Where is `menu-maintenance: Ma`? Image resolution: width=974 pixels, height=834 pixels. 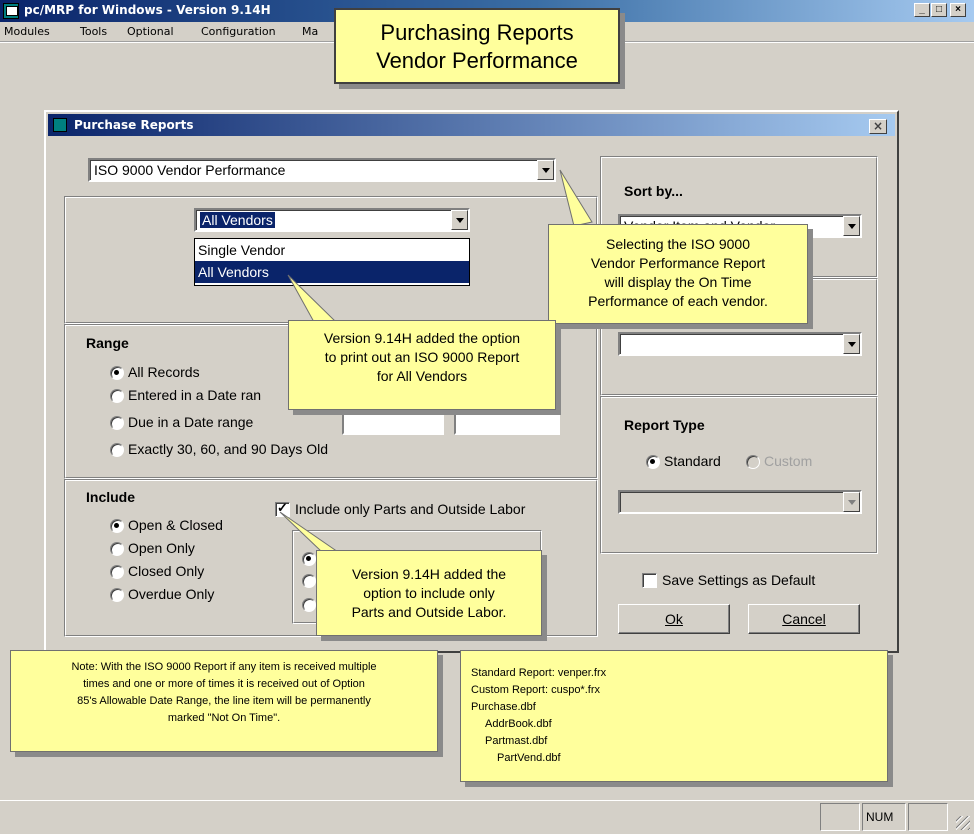 menu-maintenance: Ma is located at coordinates (310, 31).